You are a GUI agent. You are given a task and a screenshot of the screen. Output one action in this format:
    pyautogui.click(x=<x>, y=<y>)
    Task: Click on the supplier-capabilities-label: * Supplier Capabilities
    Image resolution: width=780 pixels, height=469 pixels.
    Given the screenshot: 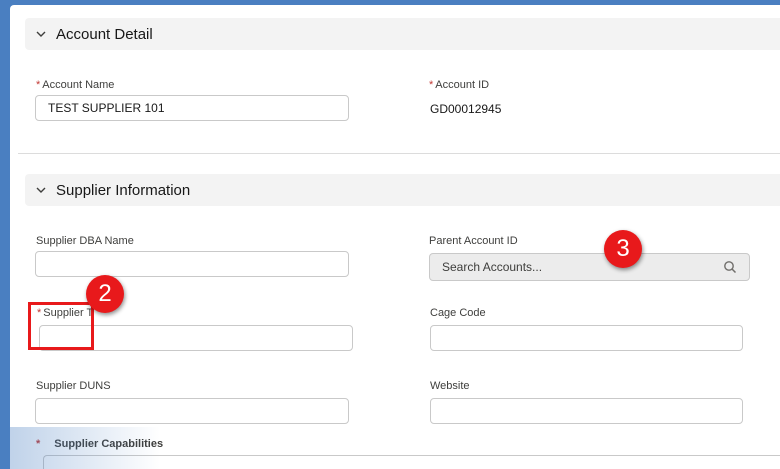 What is the action you would take?
    pyautogui.click(x=100, y=444)
    